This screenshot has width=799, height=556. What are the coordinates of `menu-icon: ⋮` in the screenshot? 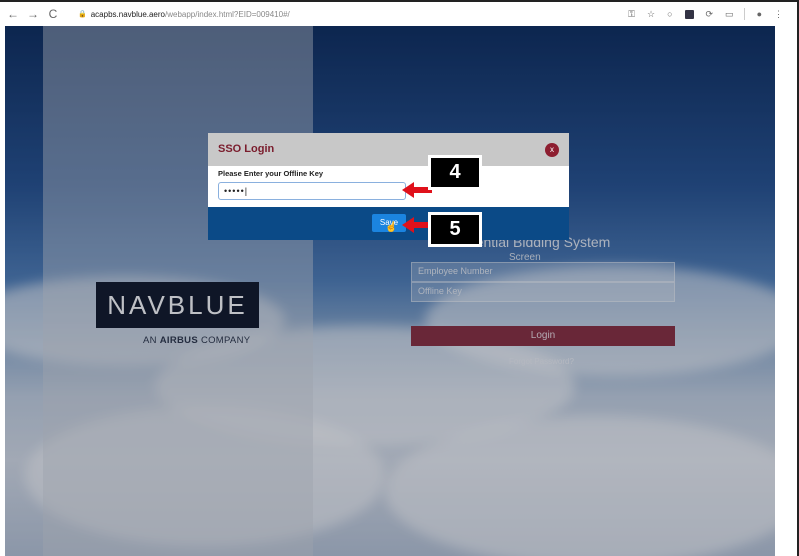 It's located at (778, 14).